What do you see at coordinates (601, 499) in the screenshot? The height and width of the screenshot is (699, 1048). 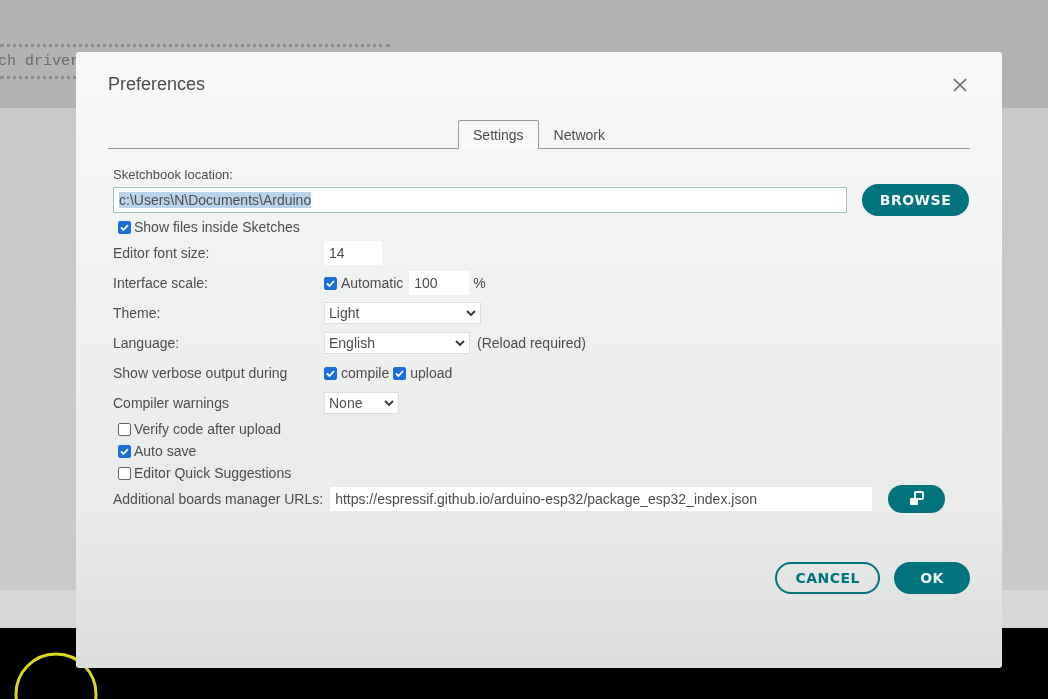 I see `url-field: https://espressif.github.io/arduino-esp32/package_esp32_index.json` at bounding box center [601, 499].